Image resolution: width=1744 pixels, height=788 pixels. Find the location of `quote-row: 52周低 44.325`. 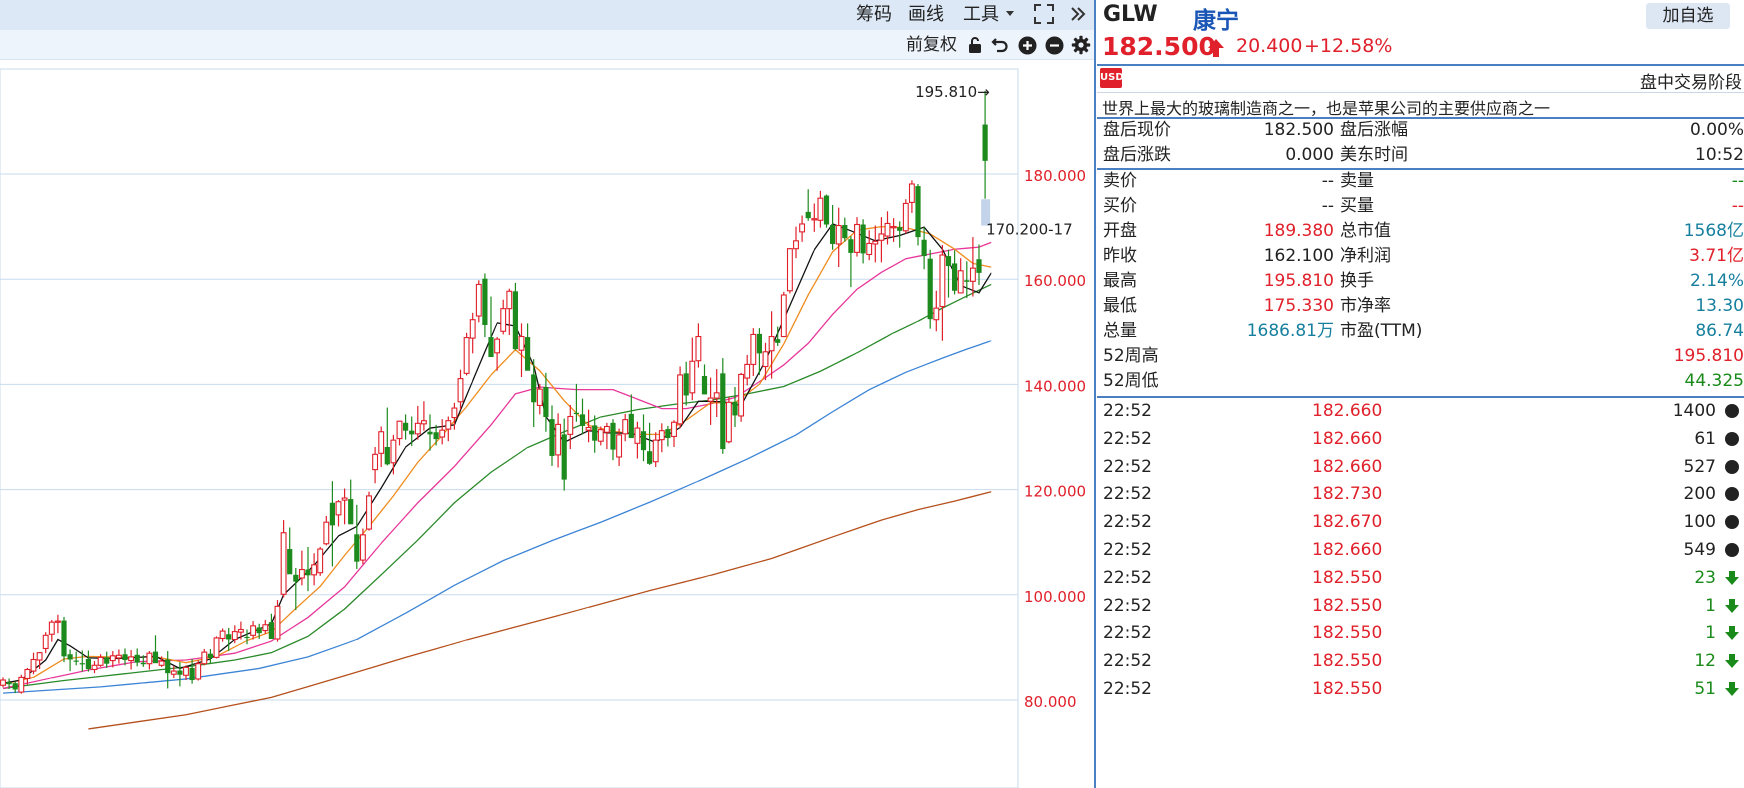

quote-row: 52周低 44.325 is located at coordinates (1420, 381).